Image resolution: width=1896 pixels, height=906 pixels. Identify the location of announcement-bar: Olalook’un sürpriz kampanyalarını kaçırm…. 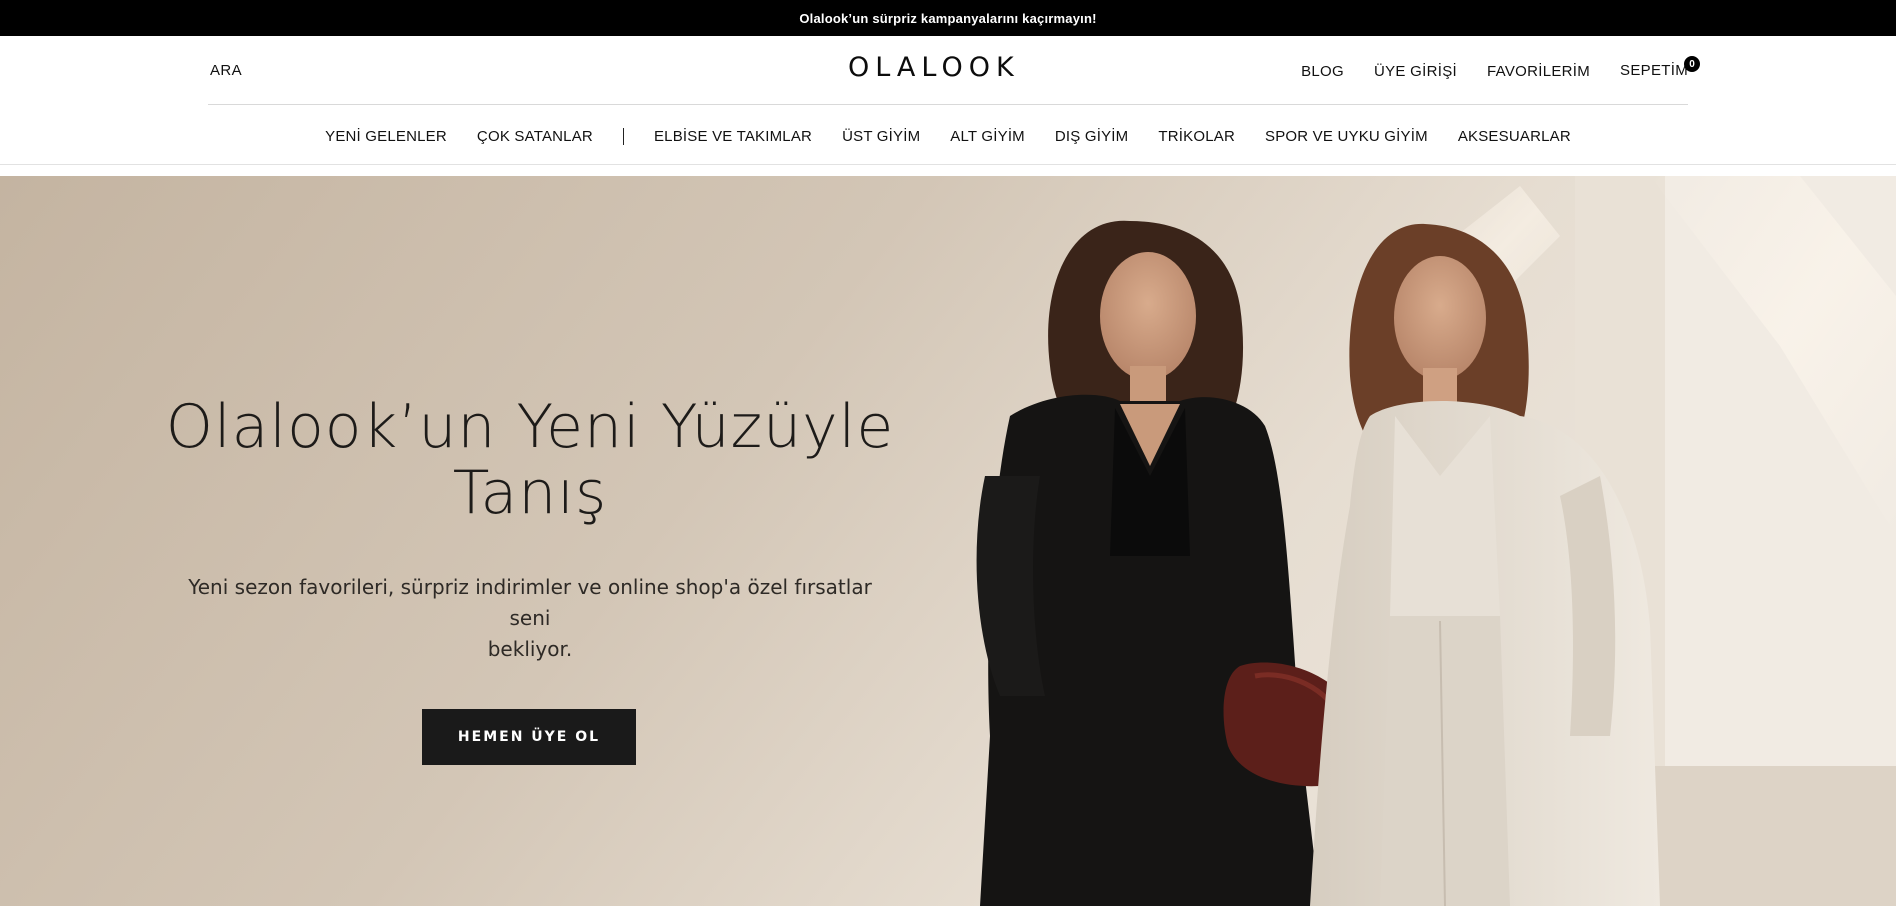
(948, 18).